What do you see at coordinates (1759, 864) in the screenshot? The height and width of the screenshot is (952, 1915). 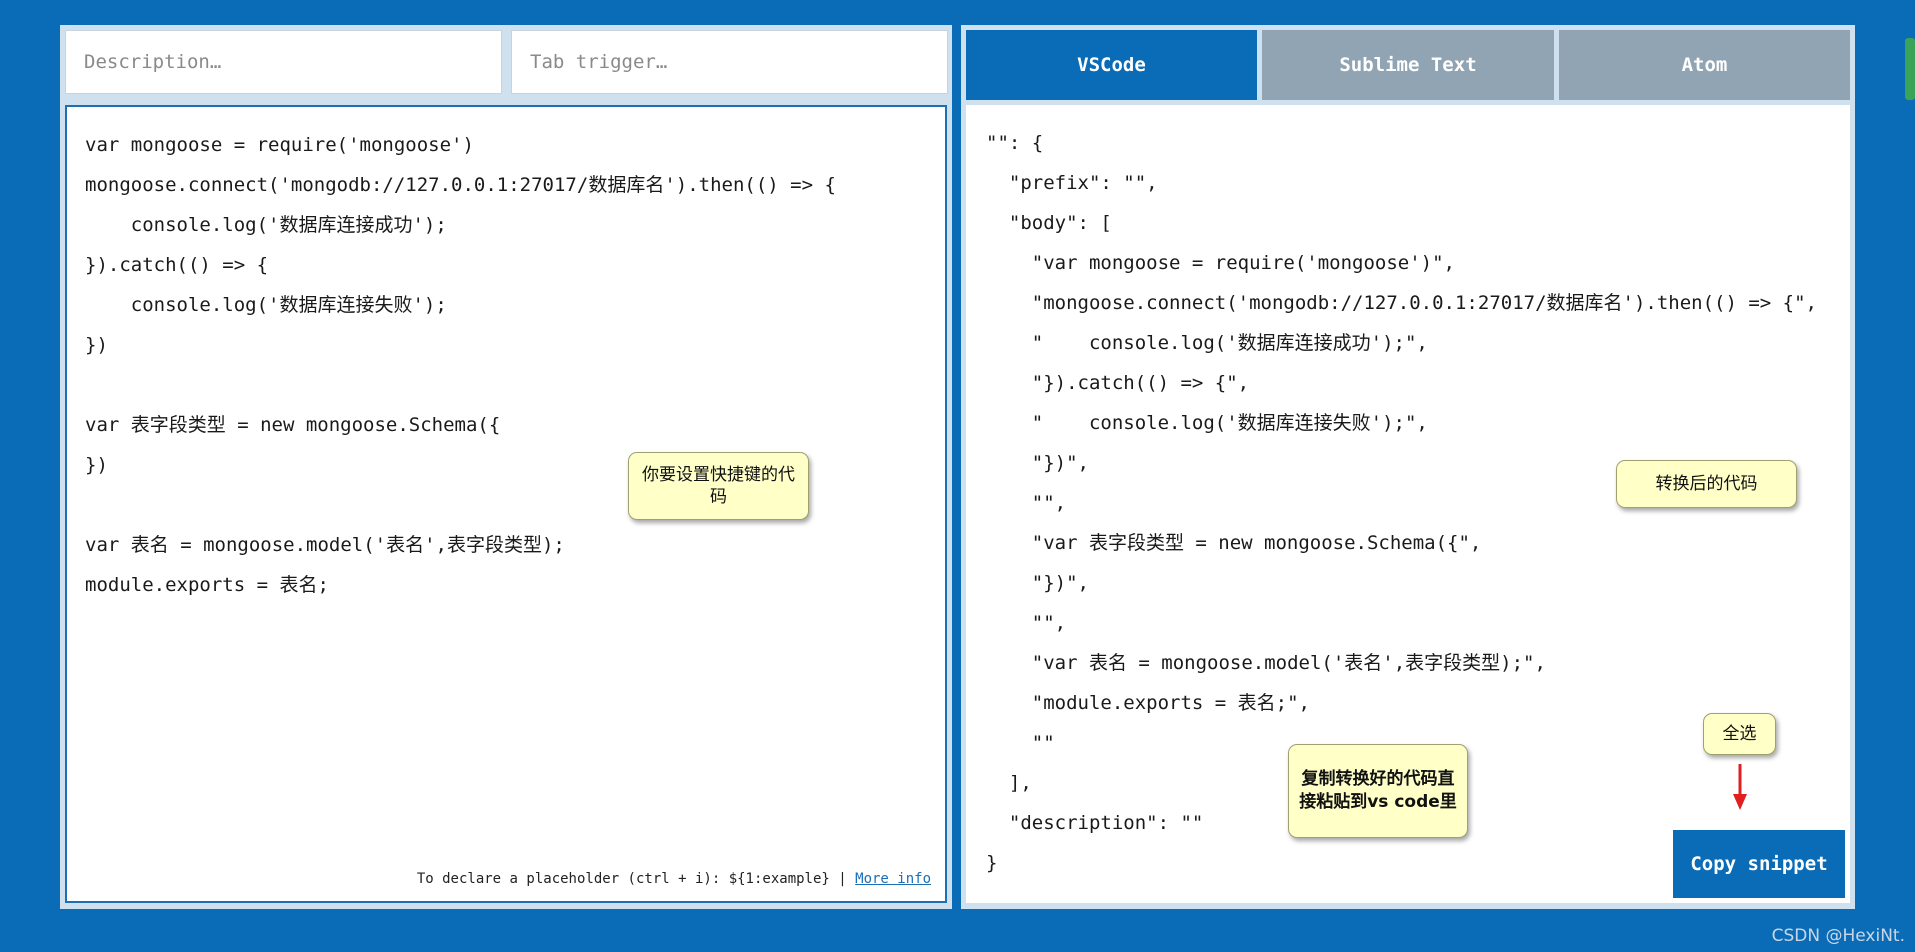 I see `copy-snippet-button: Copy snippet` at bounding box center [1759, 864].